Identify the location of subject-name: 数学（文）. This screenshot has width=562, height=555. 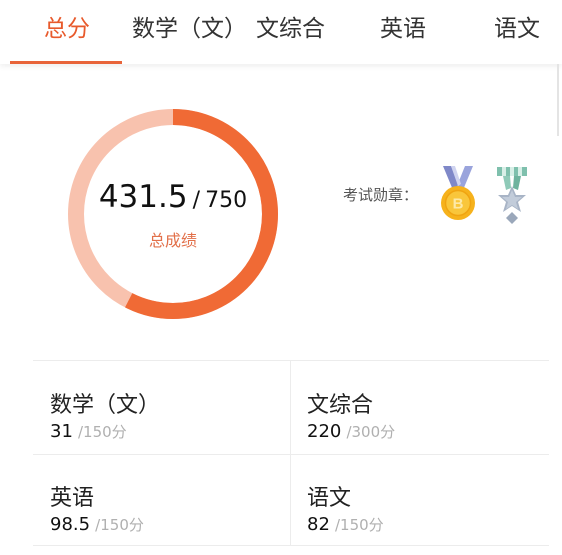
(105, 405).